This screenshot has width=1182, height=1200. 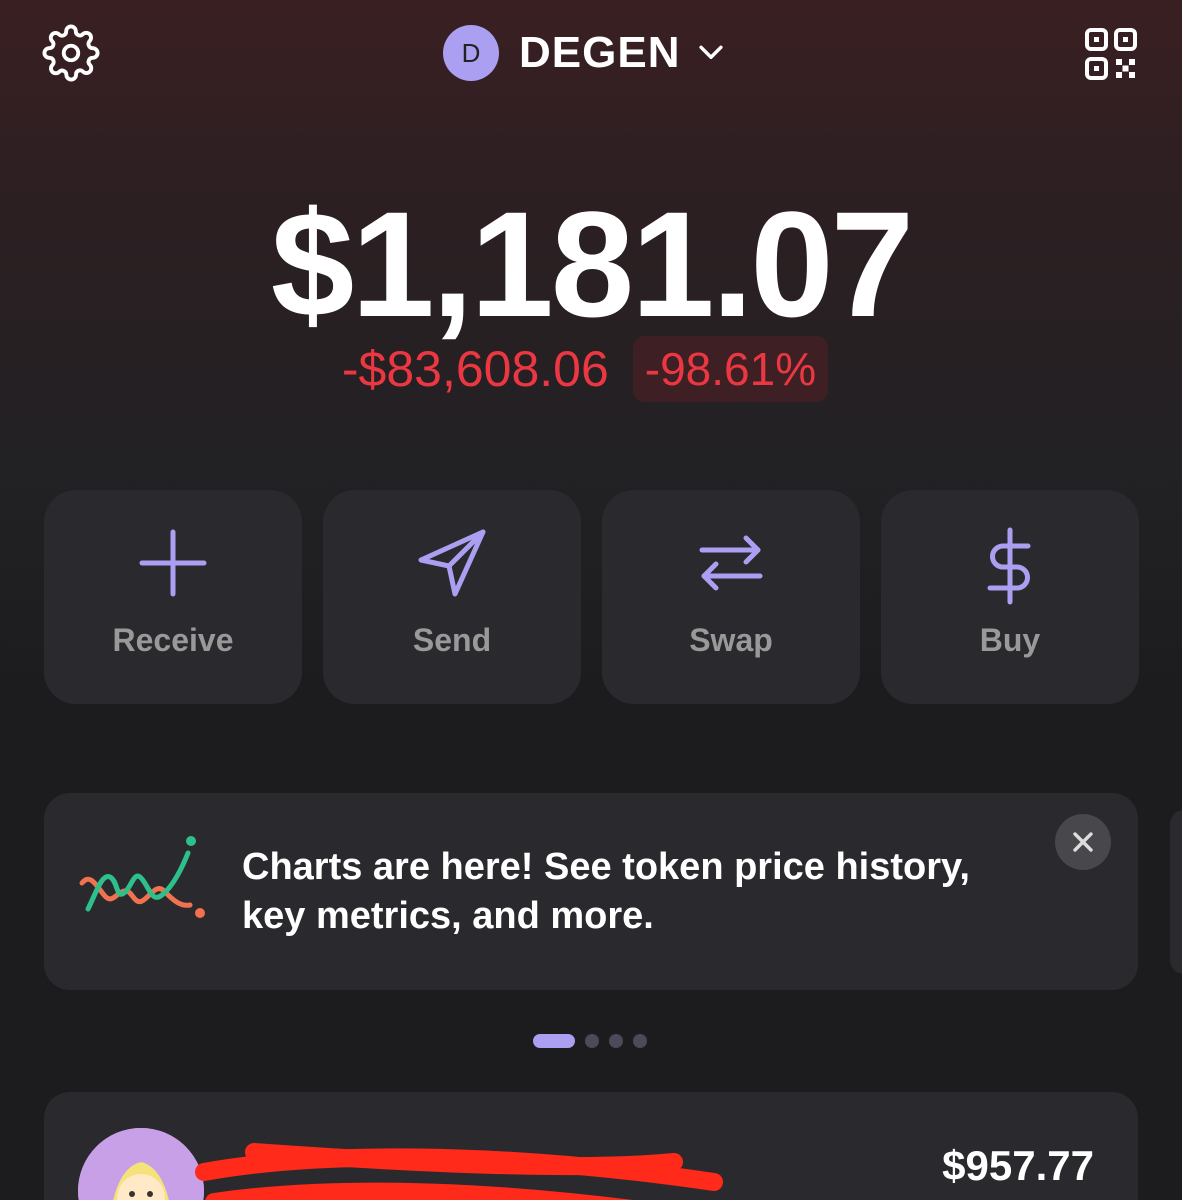 I want to click on qr-code-button, so click(x=1111, y=54).